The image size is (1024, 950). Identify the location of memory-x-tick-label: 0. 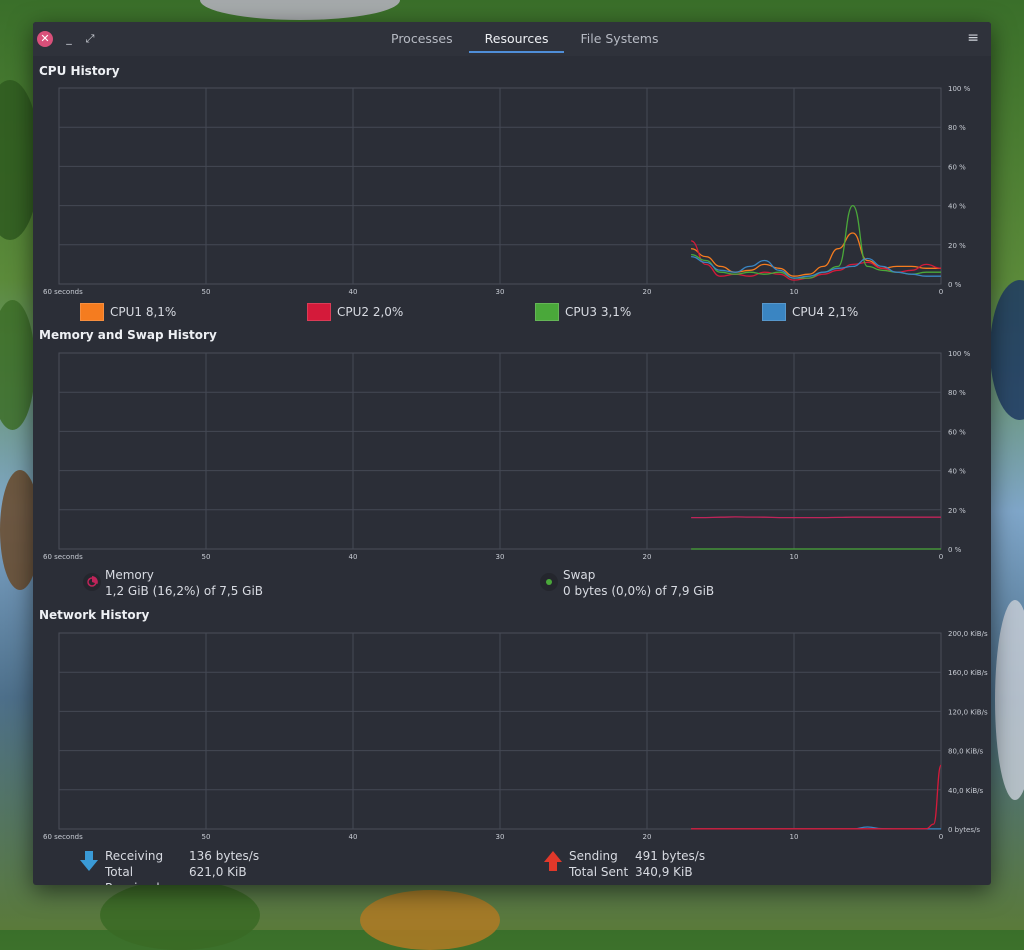
(941, 557).